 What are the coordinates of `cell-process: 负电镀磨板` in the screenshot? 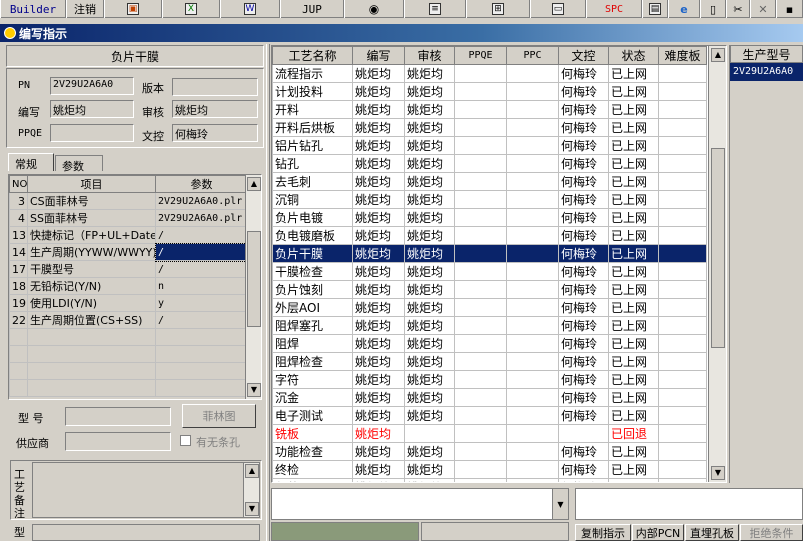 It's located at (312, 235).